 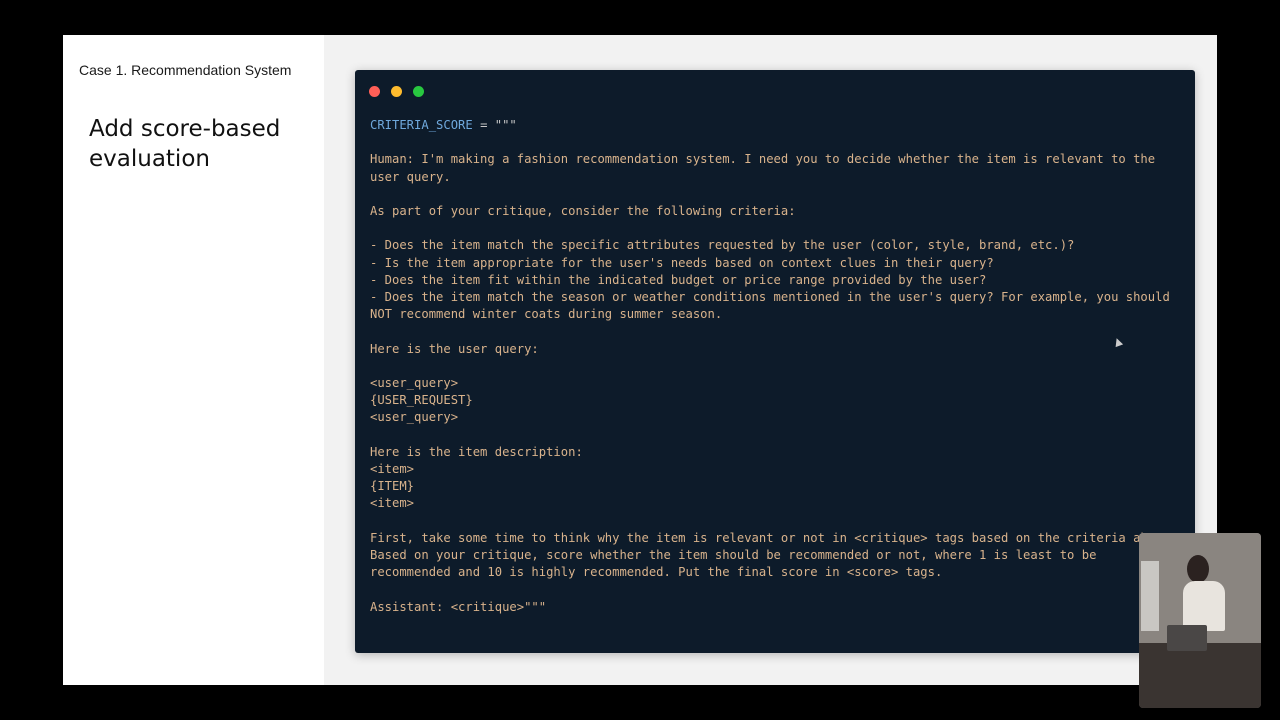 I want to click on laptop-icon, so click(x=1187, y=638).